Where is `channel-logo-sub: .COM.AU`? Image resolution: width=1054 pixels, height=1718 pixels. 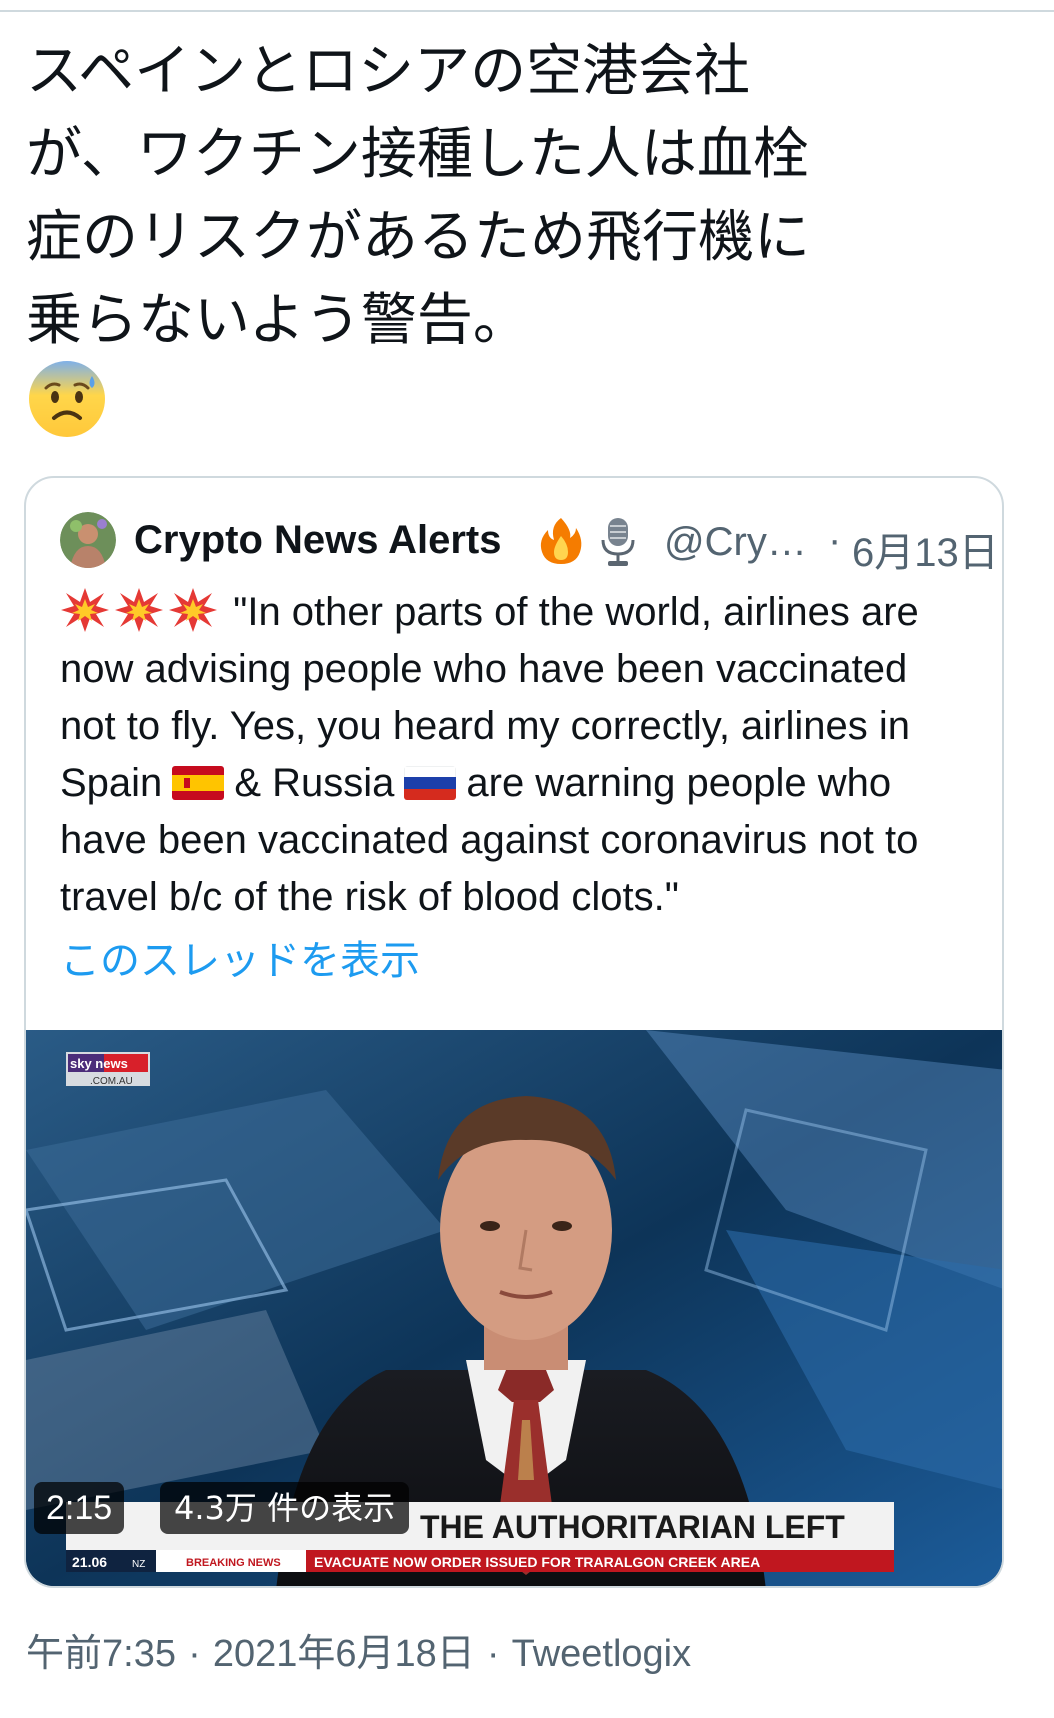 channel-logo-sub: .COM.AU is located at coordinates (111, 1081).